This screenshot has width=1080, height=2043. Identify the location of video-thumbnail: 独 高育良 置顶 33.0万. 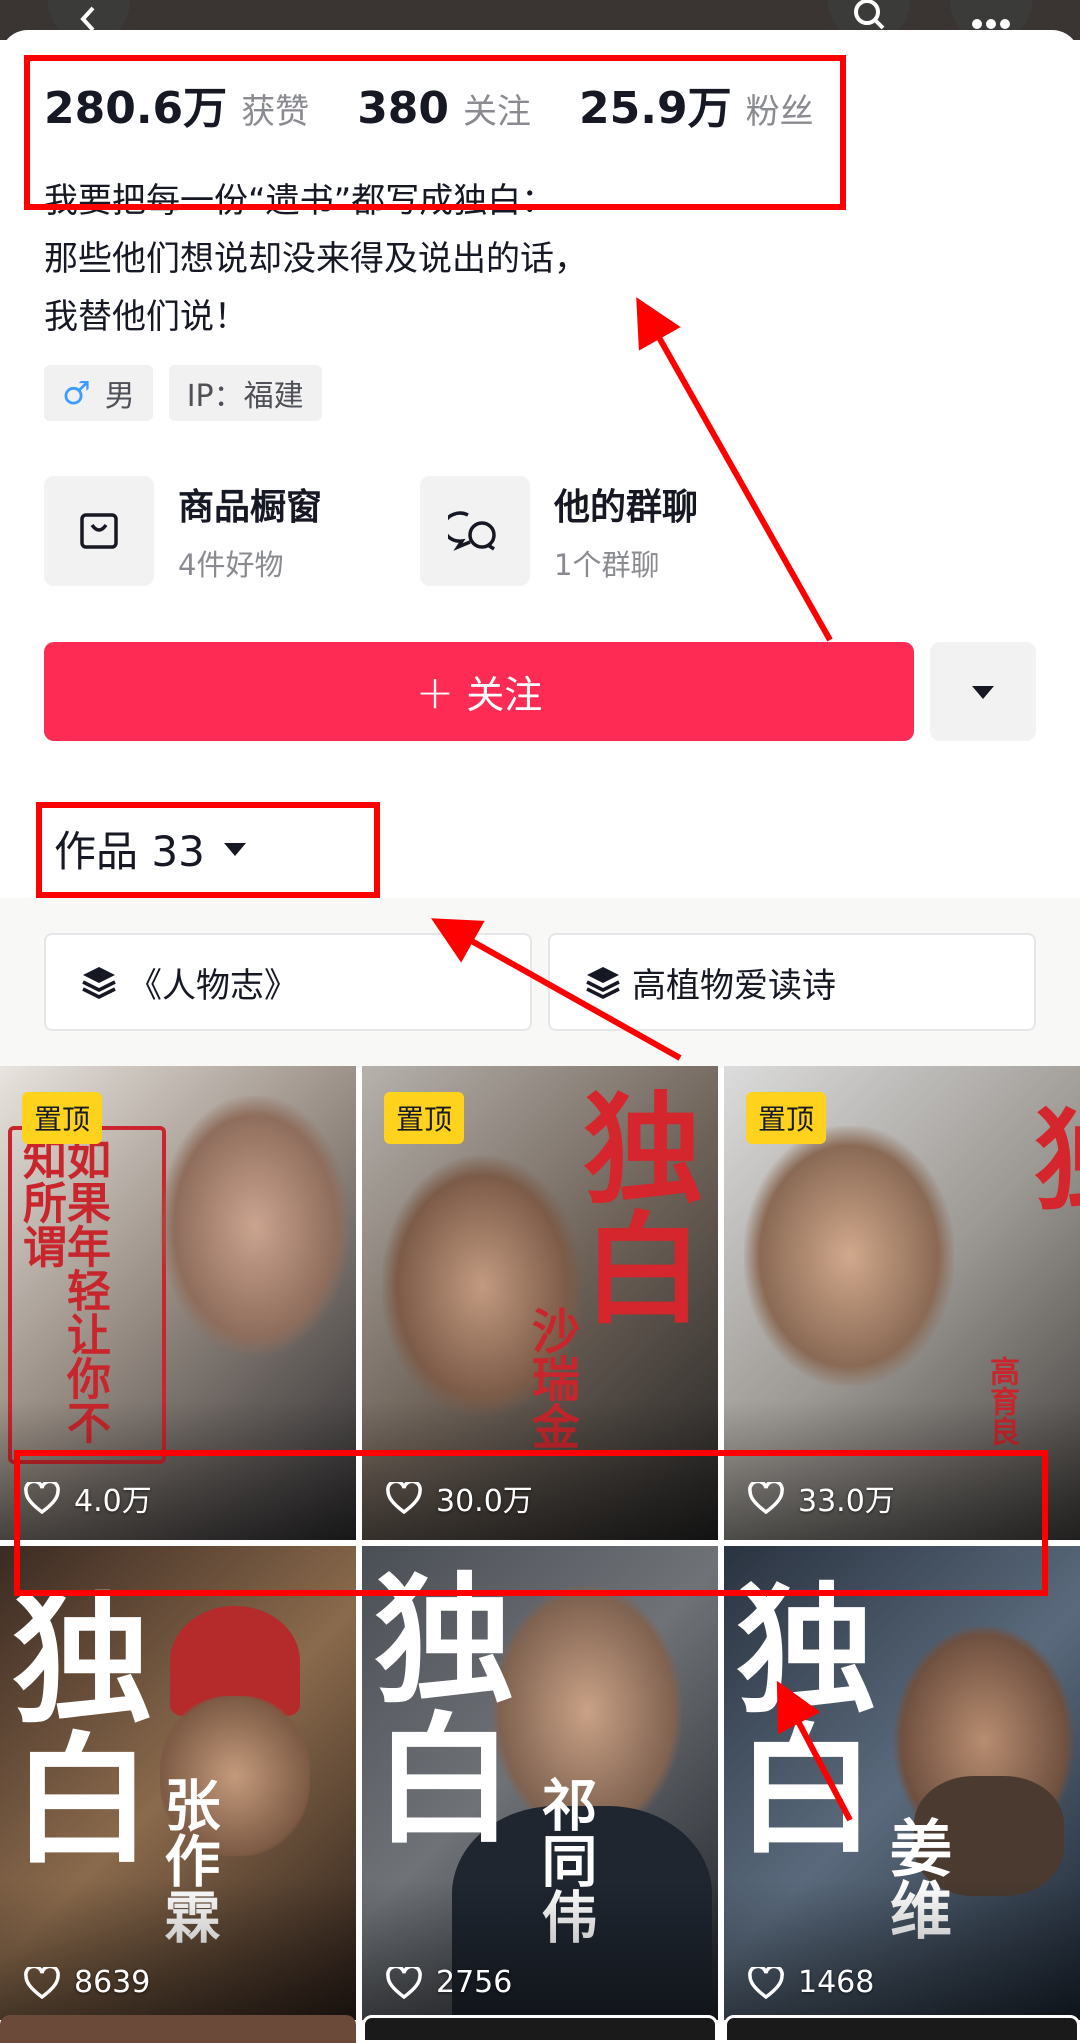
(902, 1303).